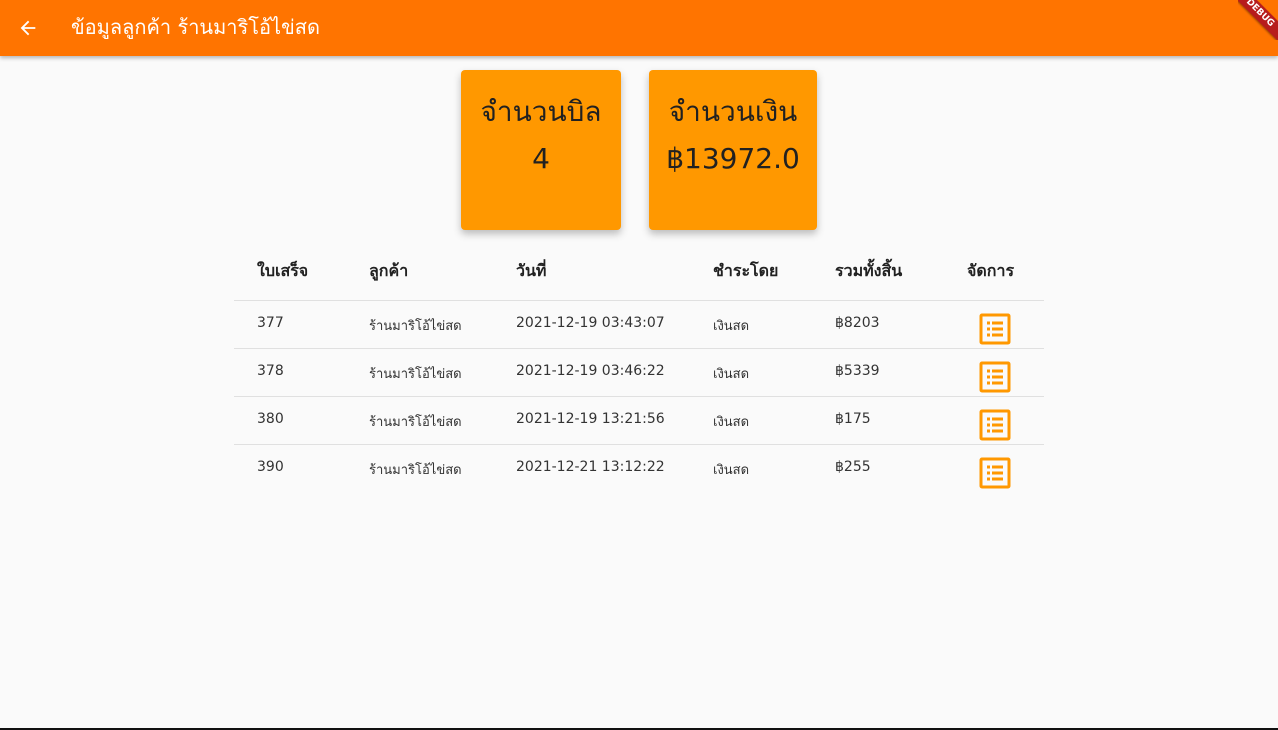 The height and width of the screenshot is (730, 1278). Describe the element at coordinates (389, 270) in the screenshot. I see `header-customer: ลูกค้า` at that location.